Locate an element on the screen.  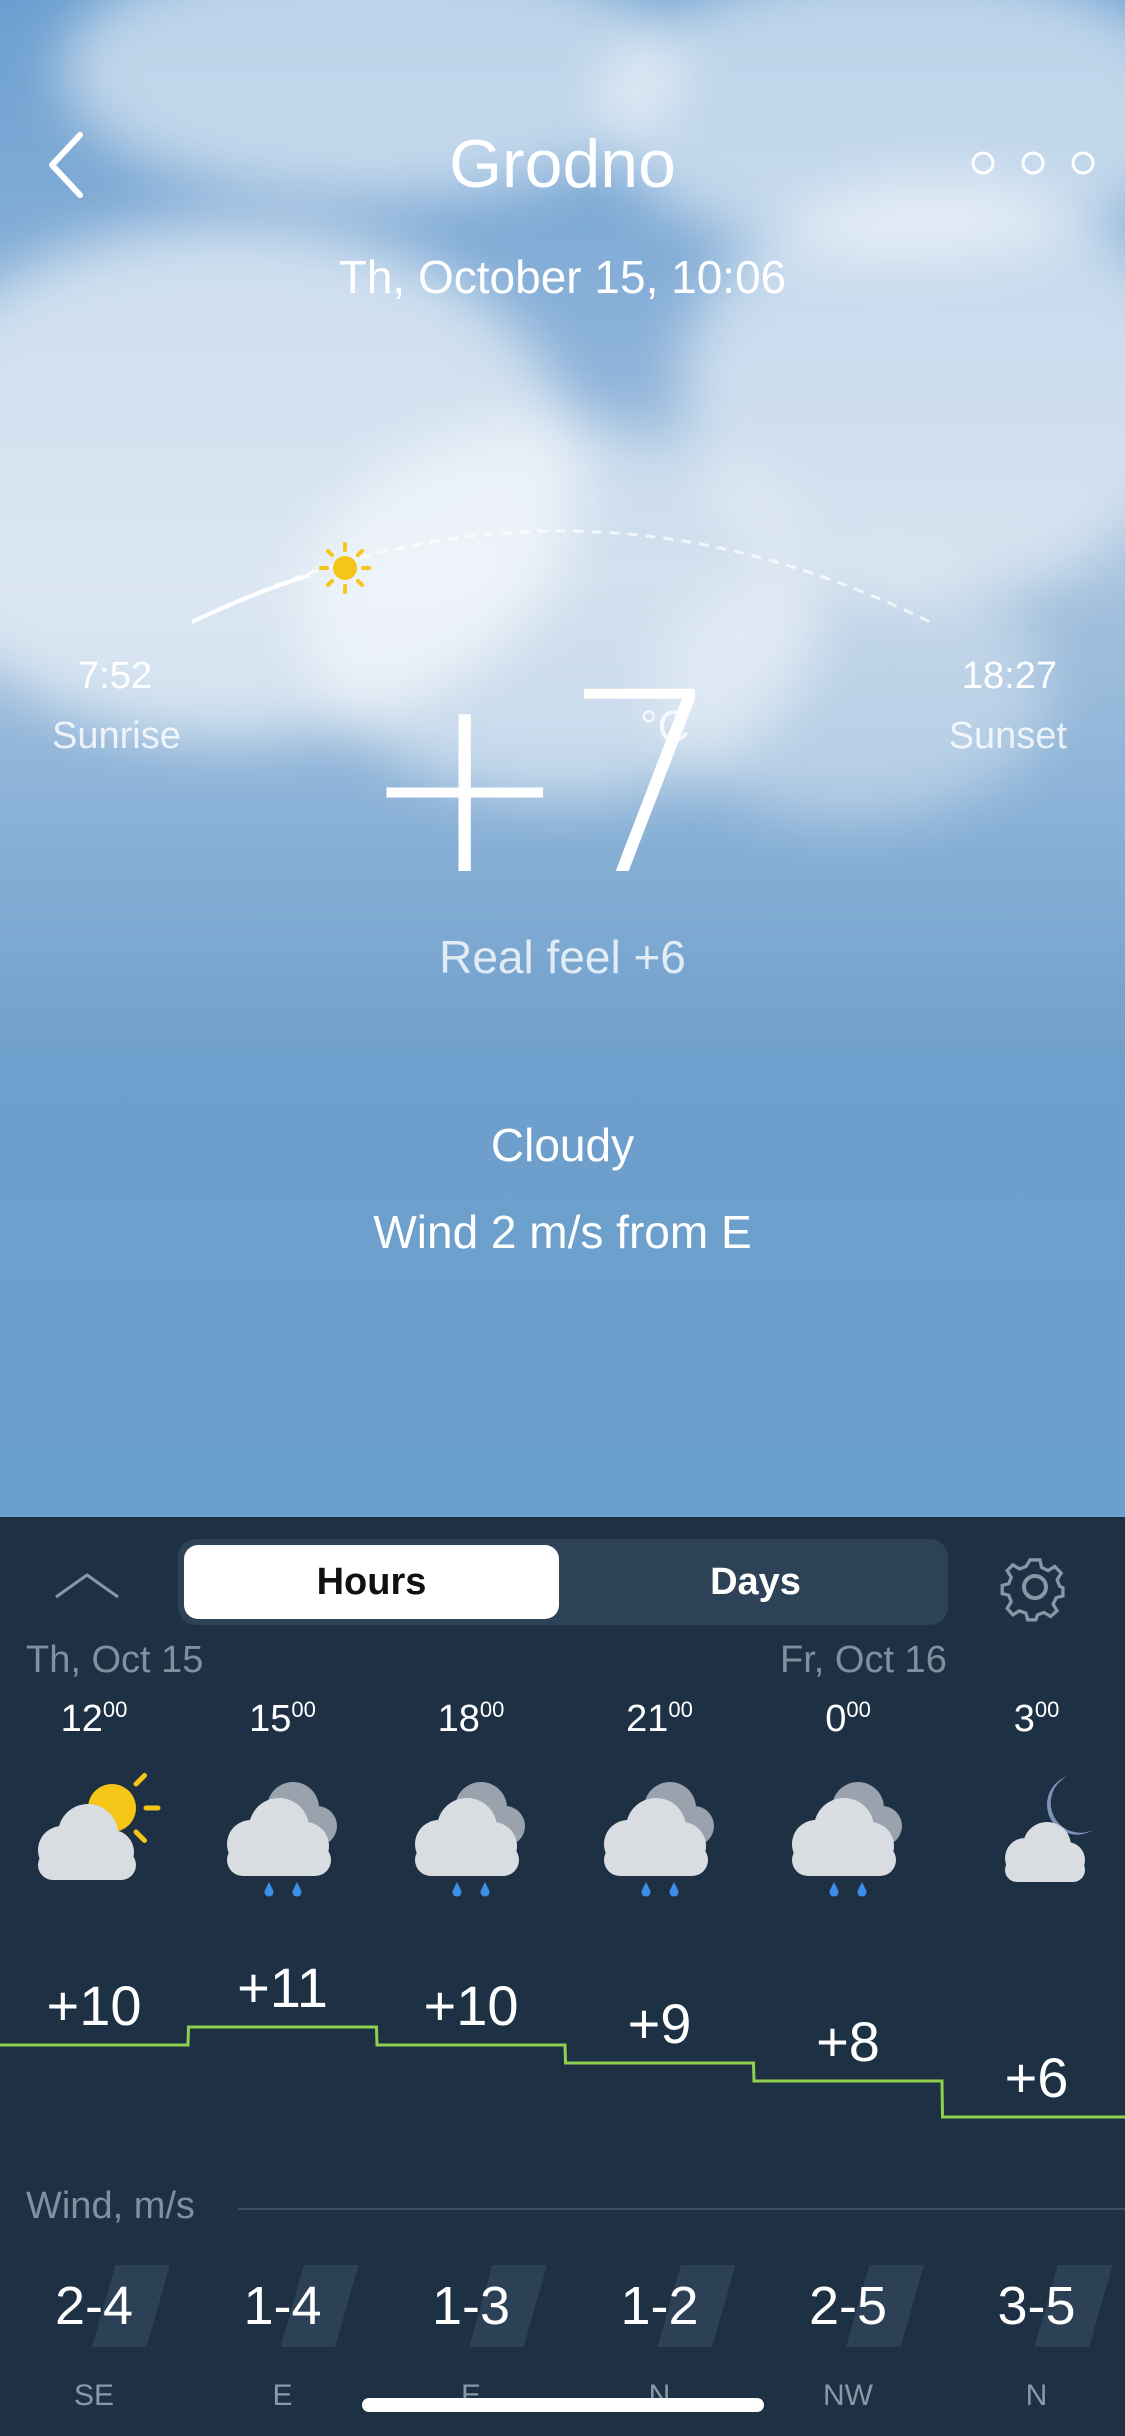
wind-speed-value: 3-5 is located at coordinates (1036, 2306).